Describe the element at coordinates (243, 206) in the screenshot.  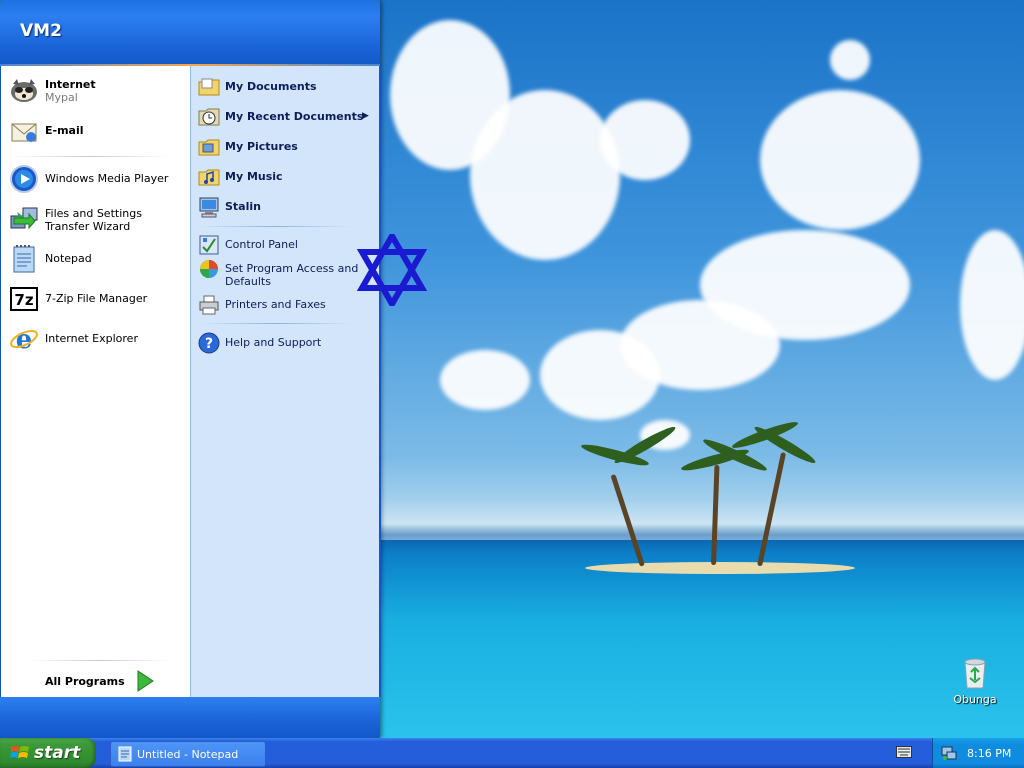
I see `place-item-label: Stalin` at that location.